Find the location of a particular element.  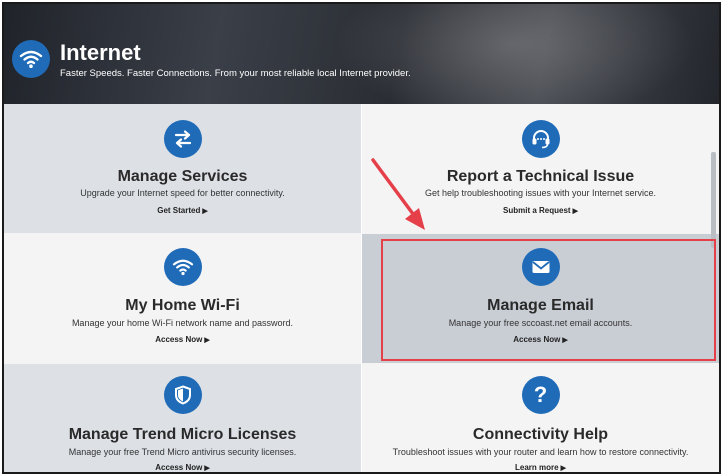

scrollbar-thumb is located at coordinates (713, 200).